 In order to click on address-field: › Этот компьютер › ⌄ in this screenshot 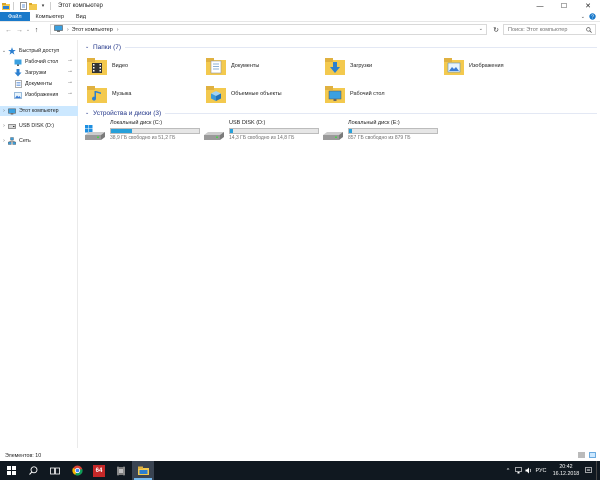, I will do `click(268, 29)`.